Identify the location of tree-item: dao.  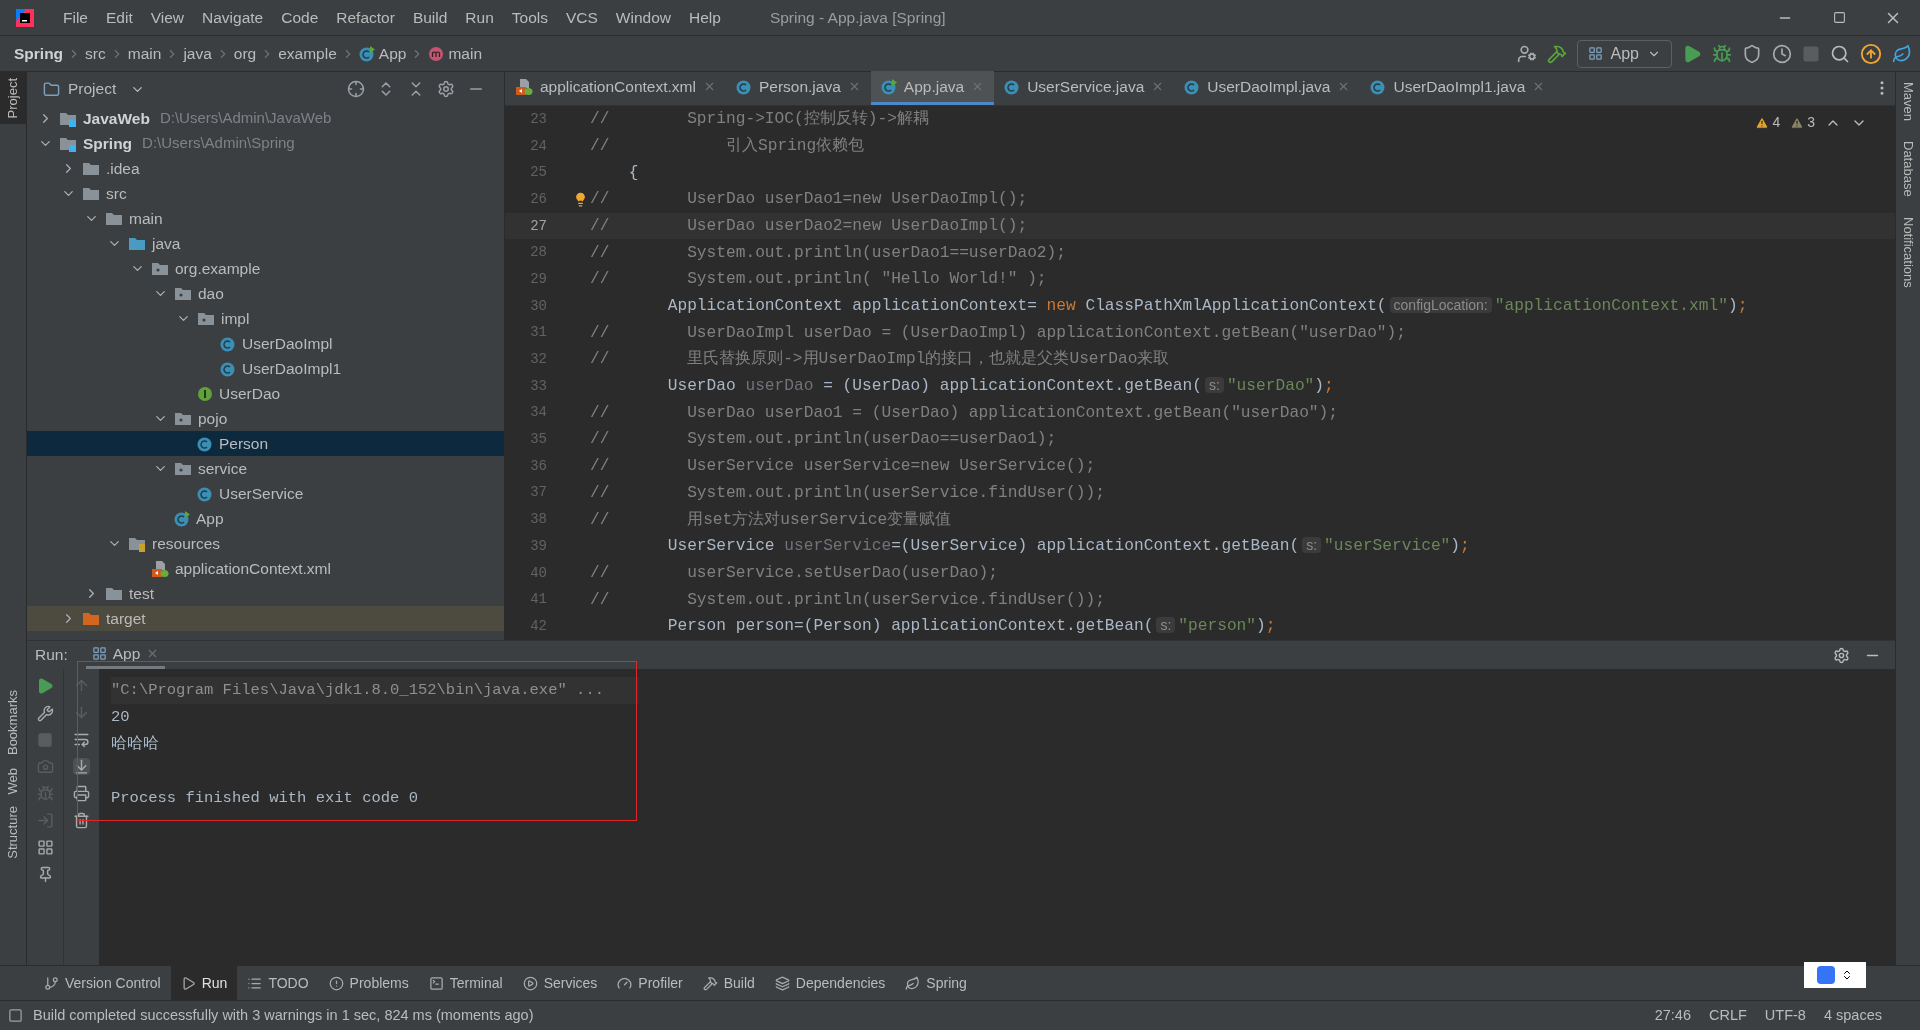
(265, 293).